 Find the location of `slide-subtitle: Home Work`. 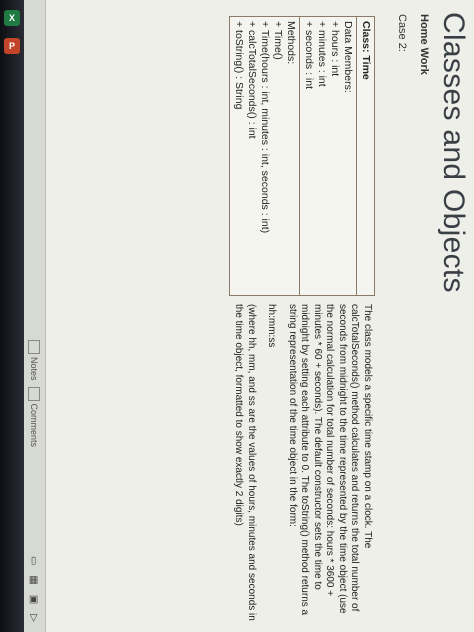

slide-subtitle: Home Work is located at coordinates (424, 44).